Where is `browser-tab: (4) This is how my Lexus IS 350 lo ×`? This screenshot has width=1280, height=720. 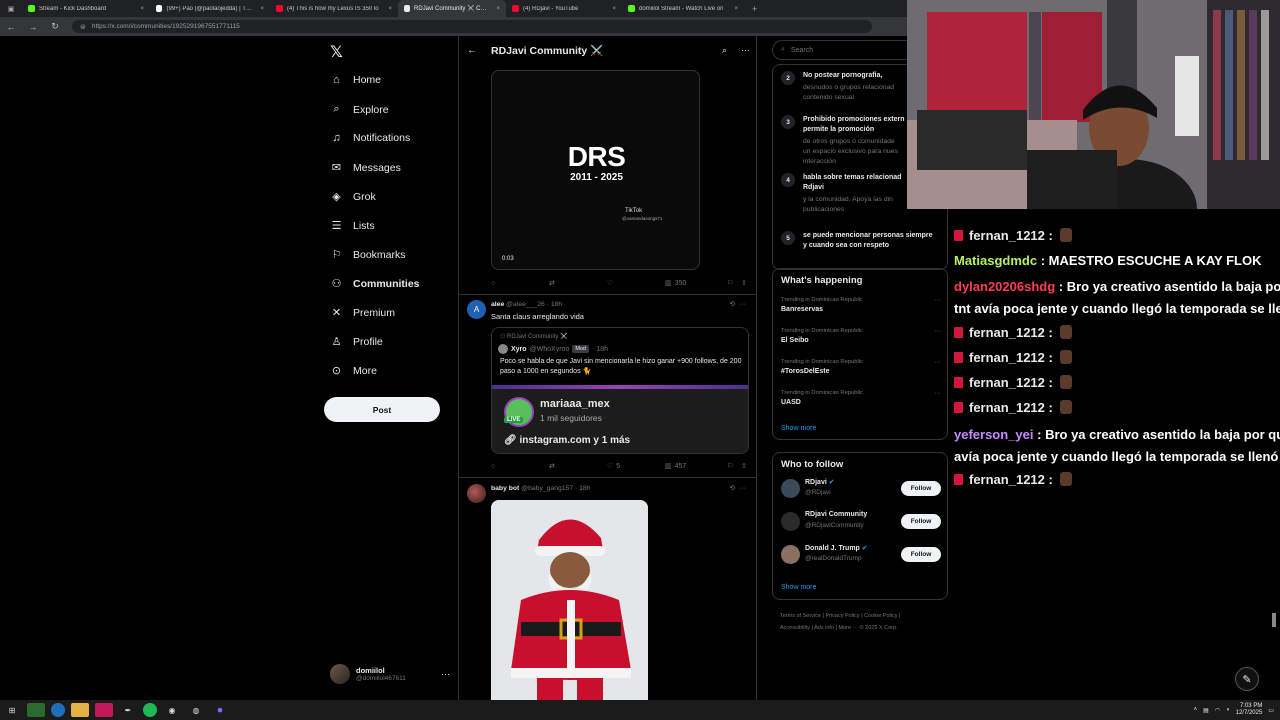
browser-tab: (4) This is how my Lexus IS 350 lo × is located at coordinates (334, 8).